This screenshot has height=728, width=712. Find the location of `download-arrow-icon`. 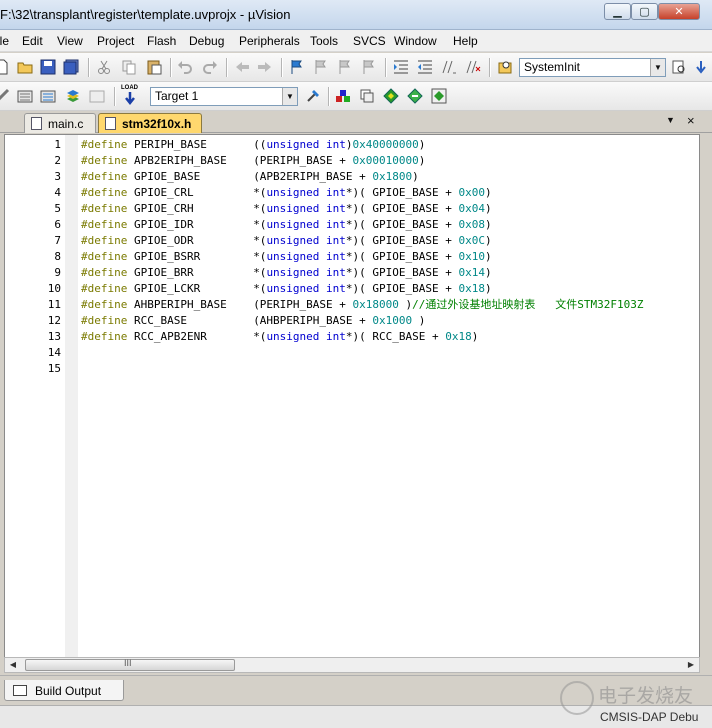

download-arrow-icon is located at coordinates (701, 67).